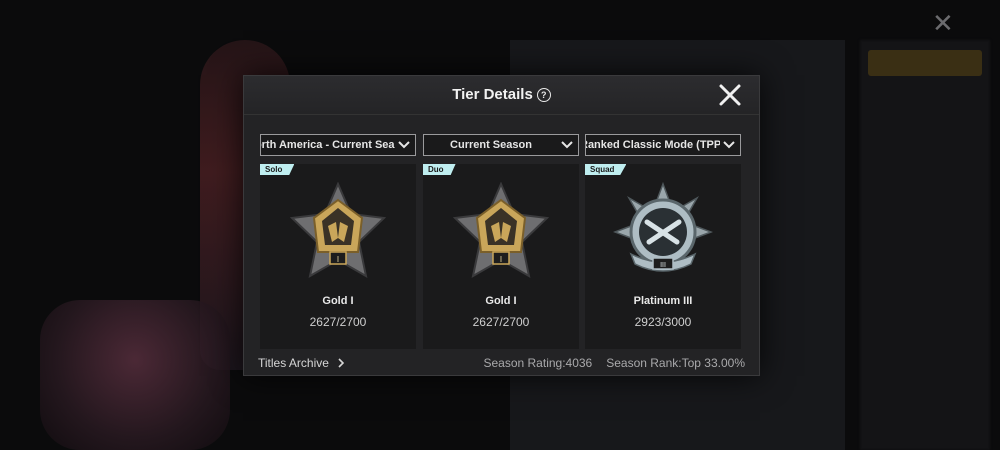 This screenshot has height=450, width=1000. I want to click on titles-archive-label: Titles Archive, so click(293, 363).